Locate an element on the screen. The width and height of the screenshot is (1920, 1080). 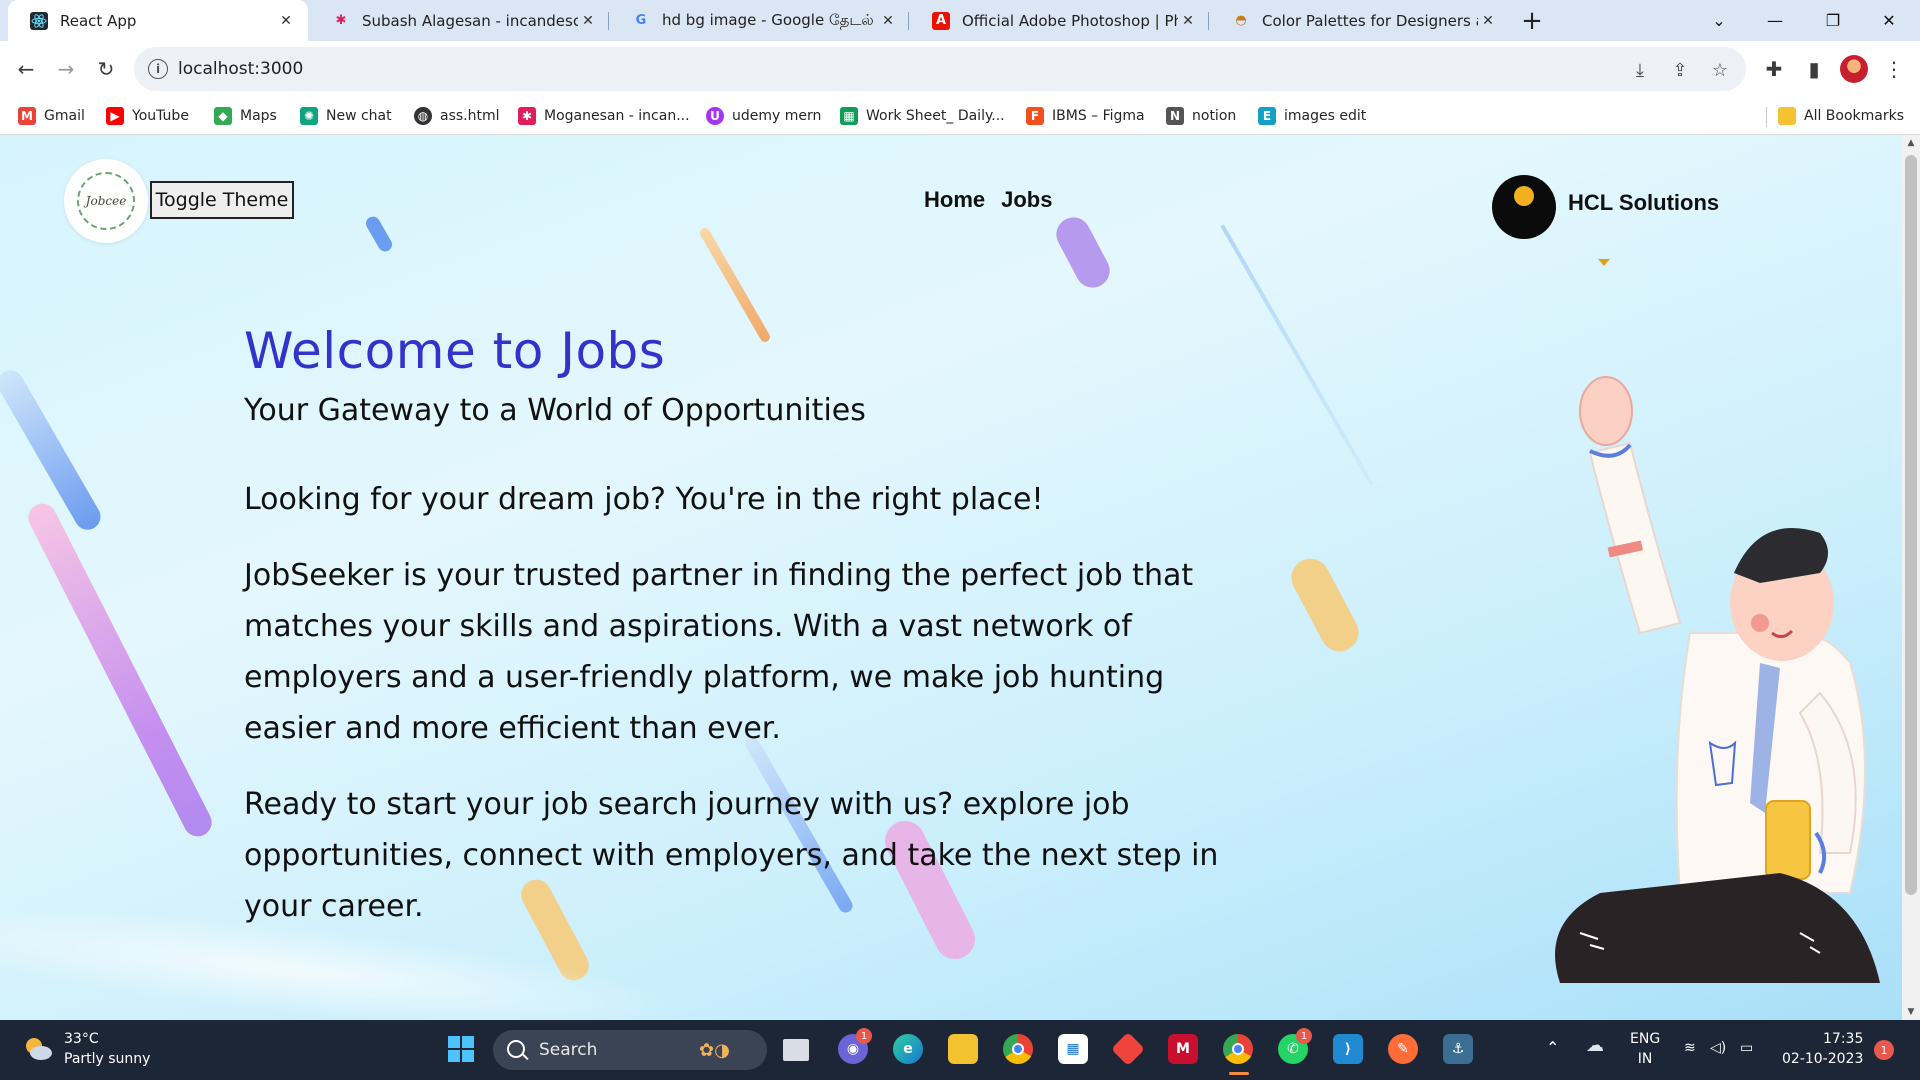
tray-overflow-icon: ⌃ is located at coordinates (1552, 1048).